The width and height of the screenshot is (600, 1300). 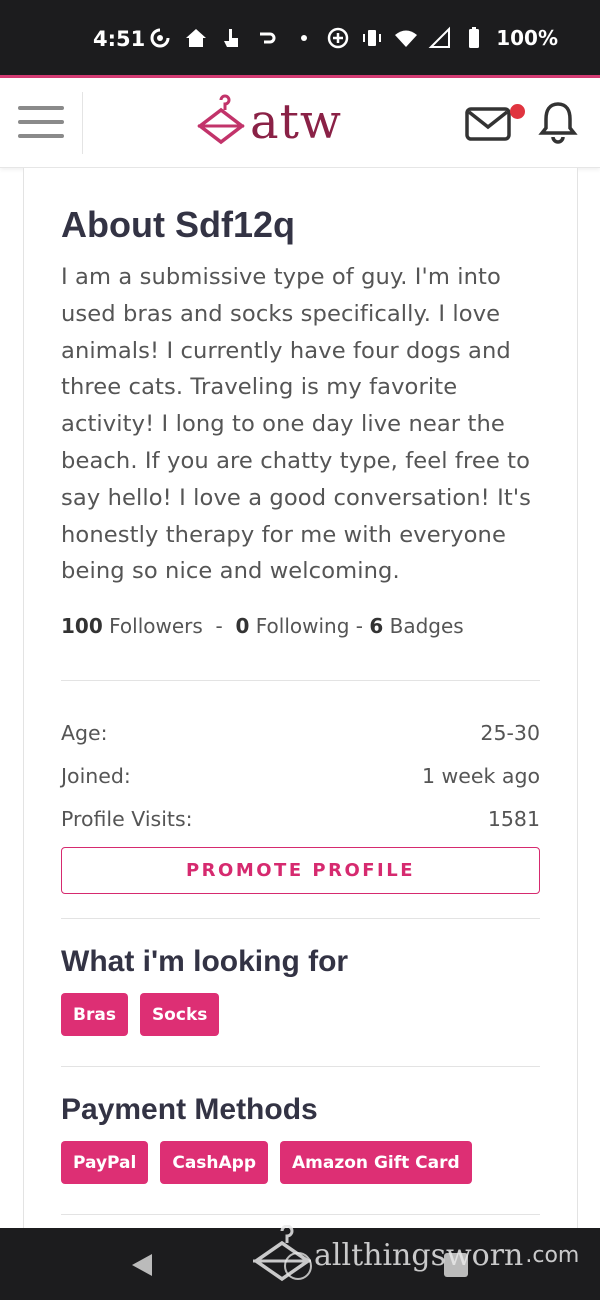 I want to click on mail-icon, so click(x=488, y=124).